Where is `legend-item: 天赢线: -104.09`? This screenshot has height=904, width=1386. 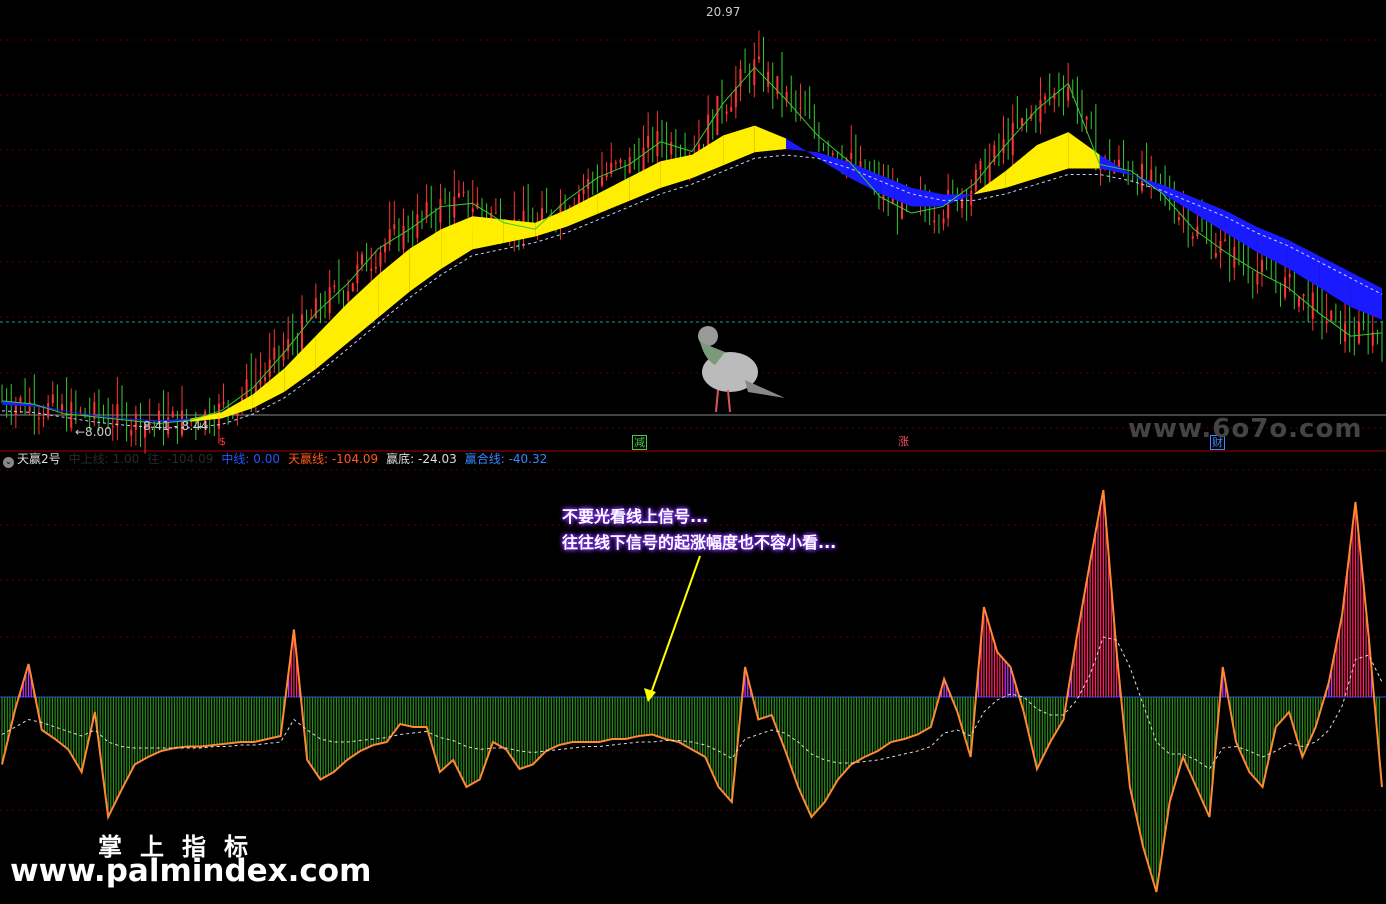 legend-item: 天赢线: -104.09 is located at coordinates (333, 459).